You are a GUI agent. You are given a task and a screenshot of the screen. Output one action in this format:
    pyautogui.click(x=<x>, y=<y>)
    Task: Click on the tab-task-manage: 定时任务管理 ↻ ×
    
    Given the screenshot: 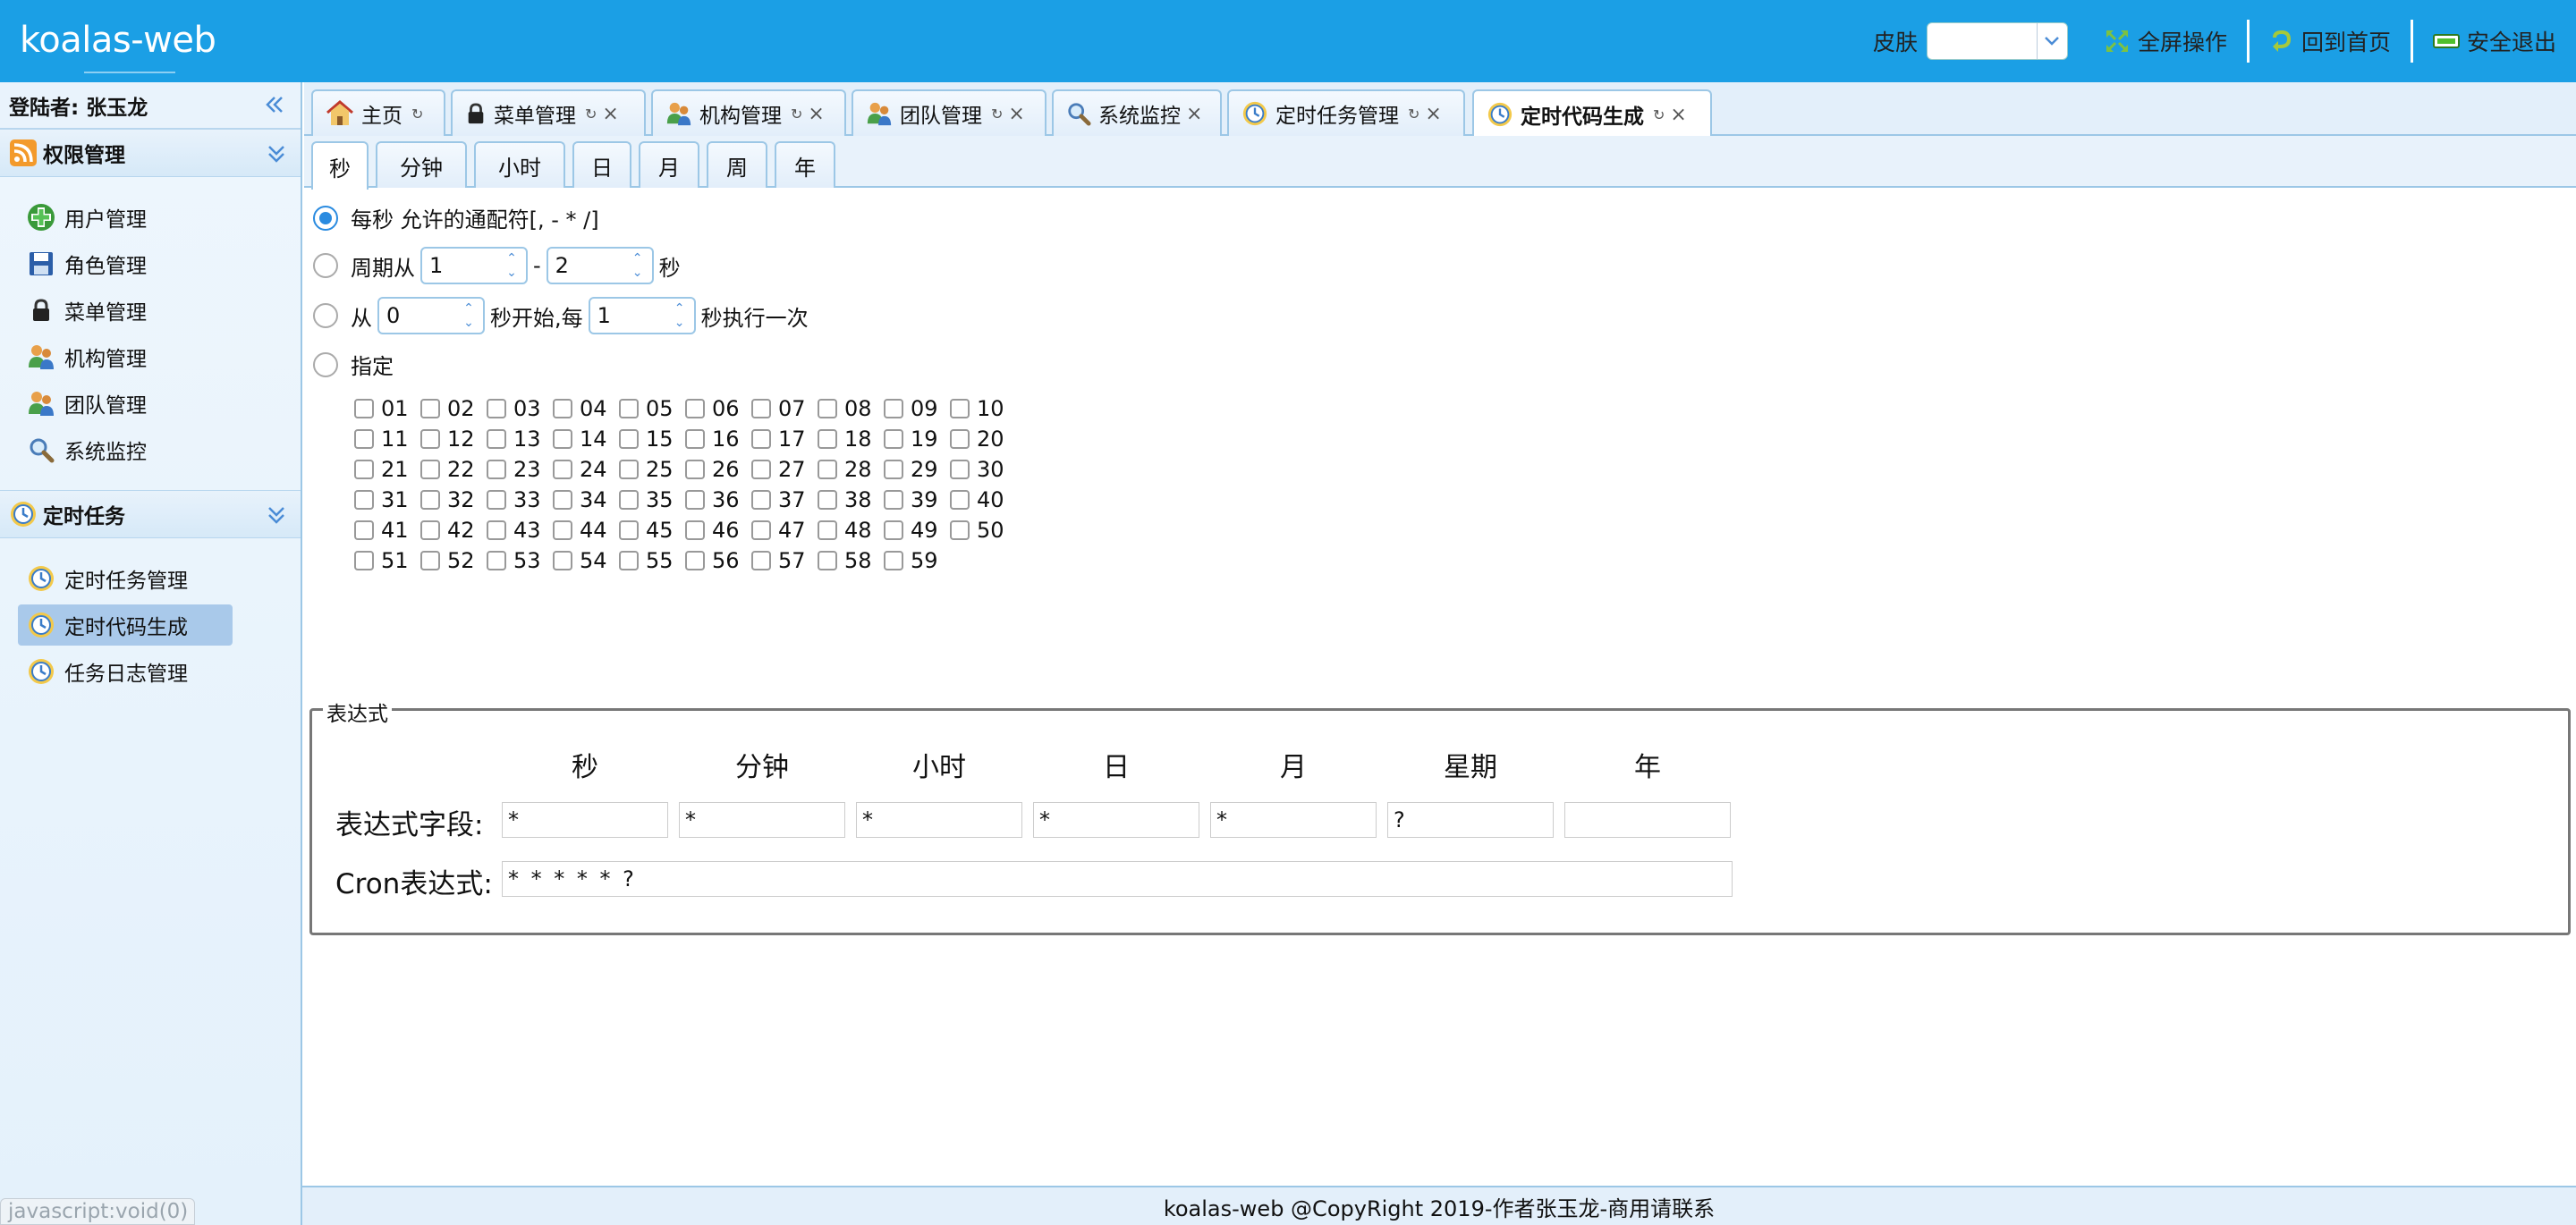 What is the action you would take?
    pyautogui.click(x=1346, y=113)
    